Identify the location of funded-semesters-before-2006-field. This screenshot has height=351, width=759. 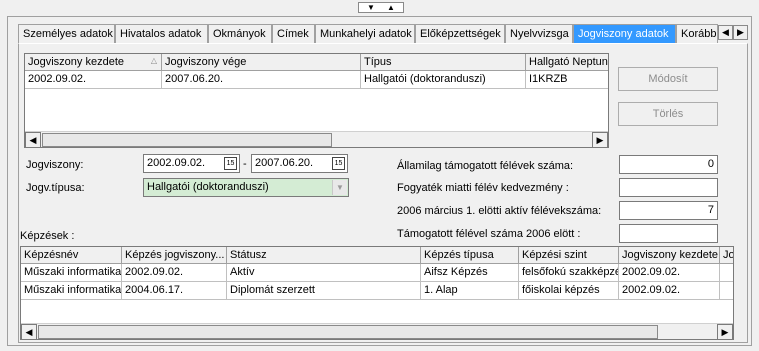
(668, 233).